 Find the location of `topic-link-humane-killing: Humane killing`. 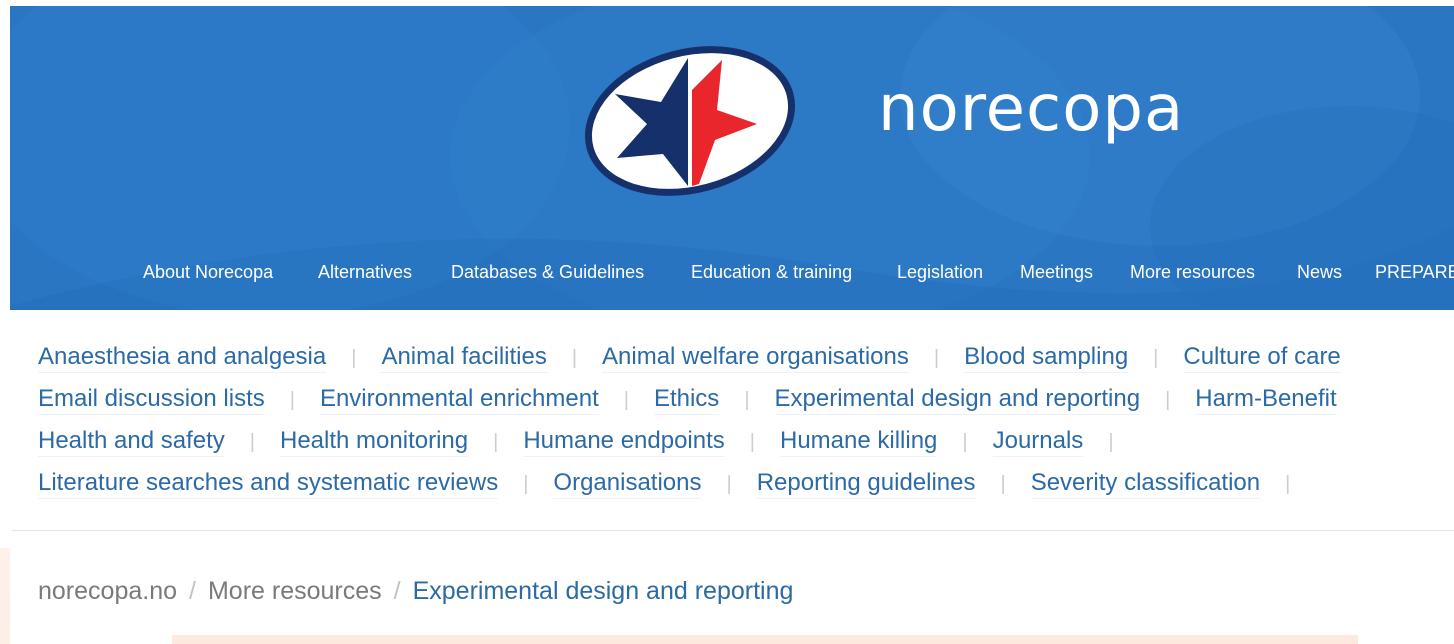

topic-link-humane-killing: Humane killing is located at coordinates (858, 442).